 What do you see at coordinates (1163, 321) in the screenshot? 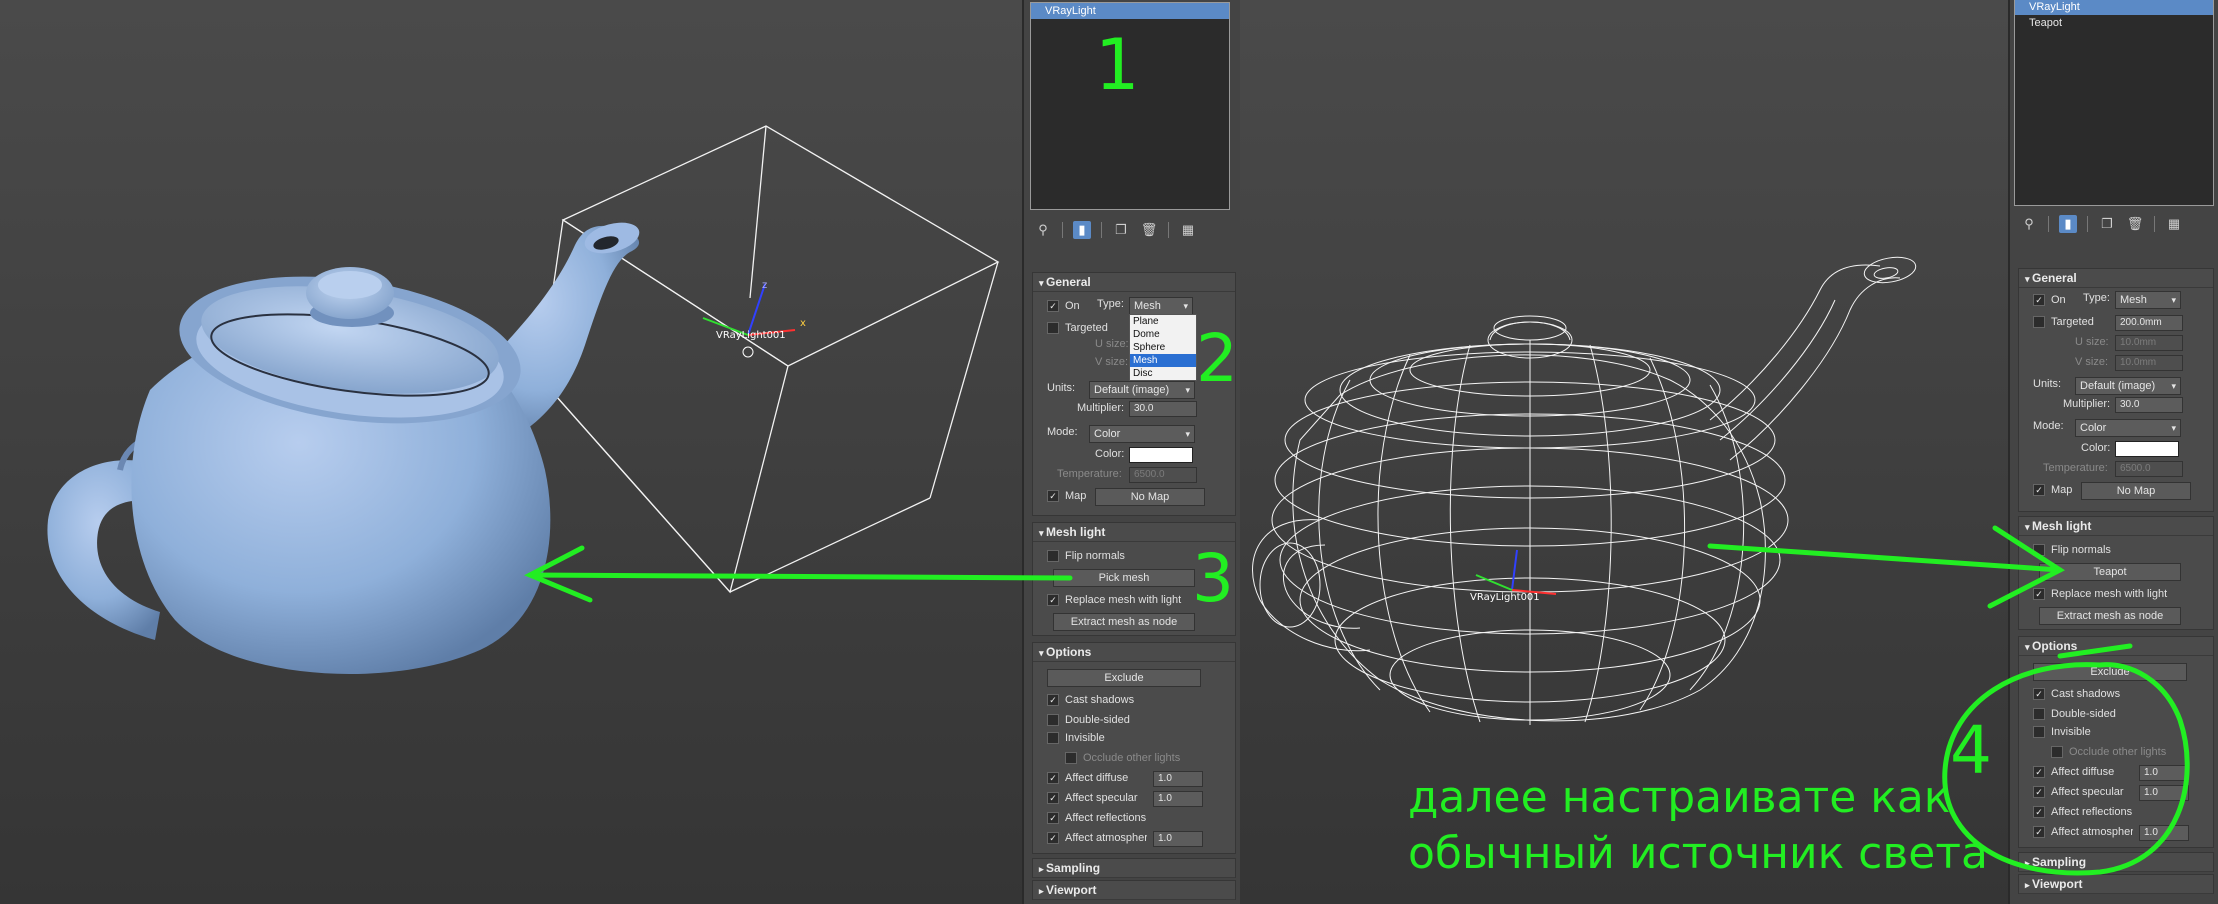
I see `type-option: Plane` at bounding box center [1163, 321].